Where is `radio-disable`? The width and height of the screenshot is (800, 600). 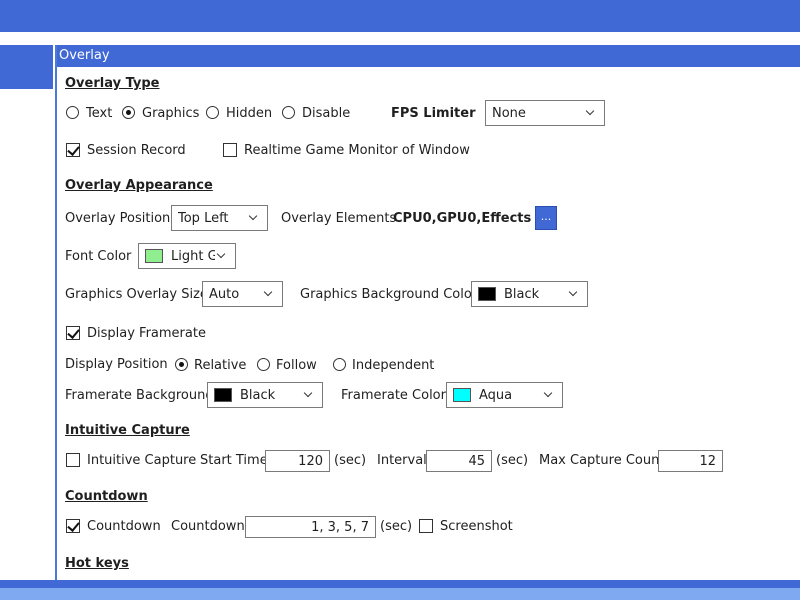 radio-disable is located at coordinates (288, 112).